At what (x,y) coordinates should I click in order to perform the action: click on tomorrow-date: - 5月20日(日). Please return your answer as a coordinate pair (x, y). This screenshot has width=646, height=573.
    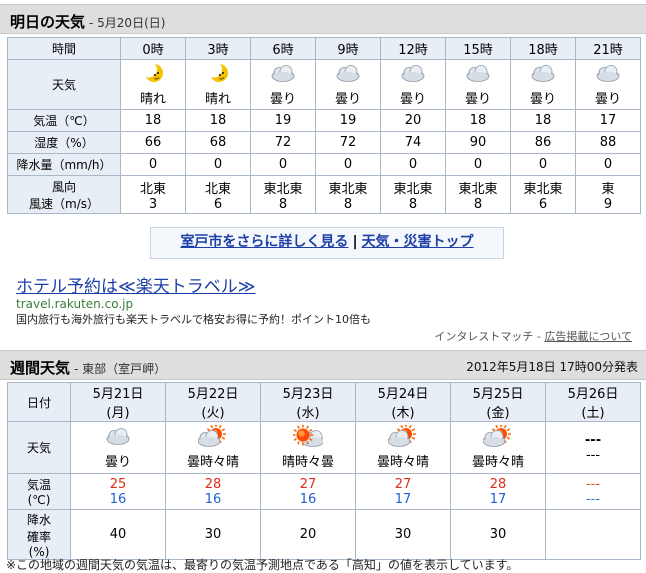
    Looking at the image, I should click on (127, 23).